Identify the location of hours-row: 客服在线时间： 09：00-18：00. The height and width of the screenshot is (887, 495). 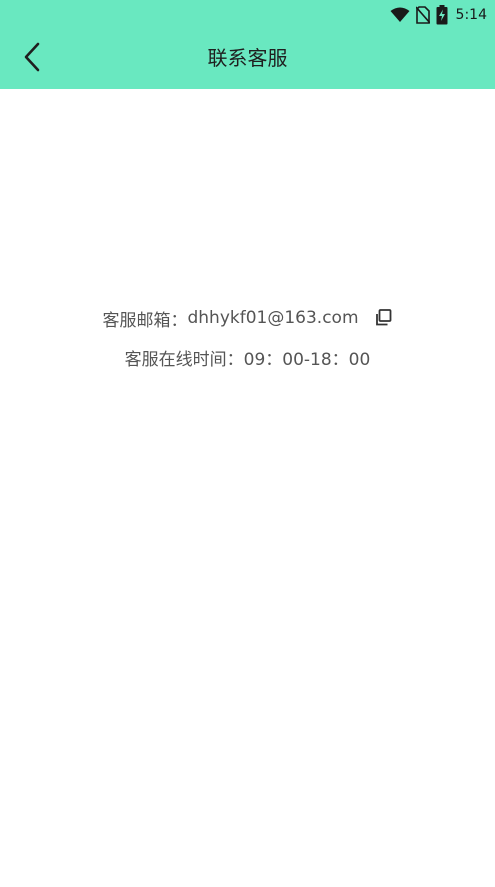
(247, 357).